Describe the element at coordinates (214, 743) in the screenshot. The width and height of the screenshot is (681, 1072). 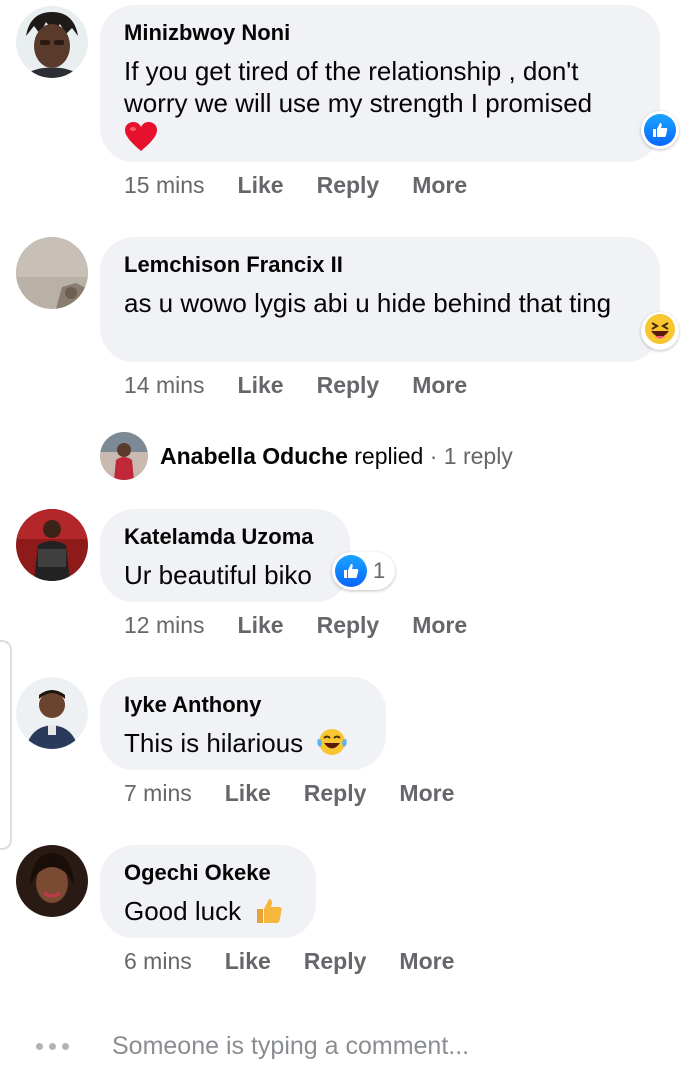
I see `comment-text-body: This is hilarious` at that location.